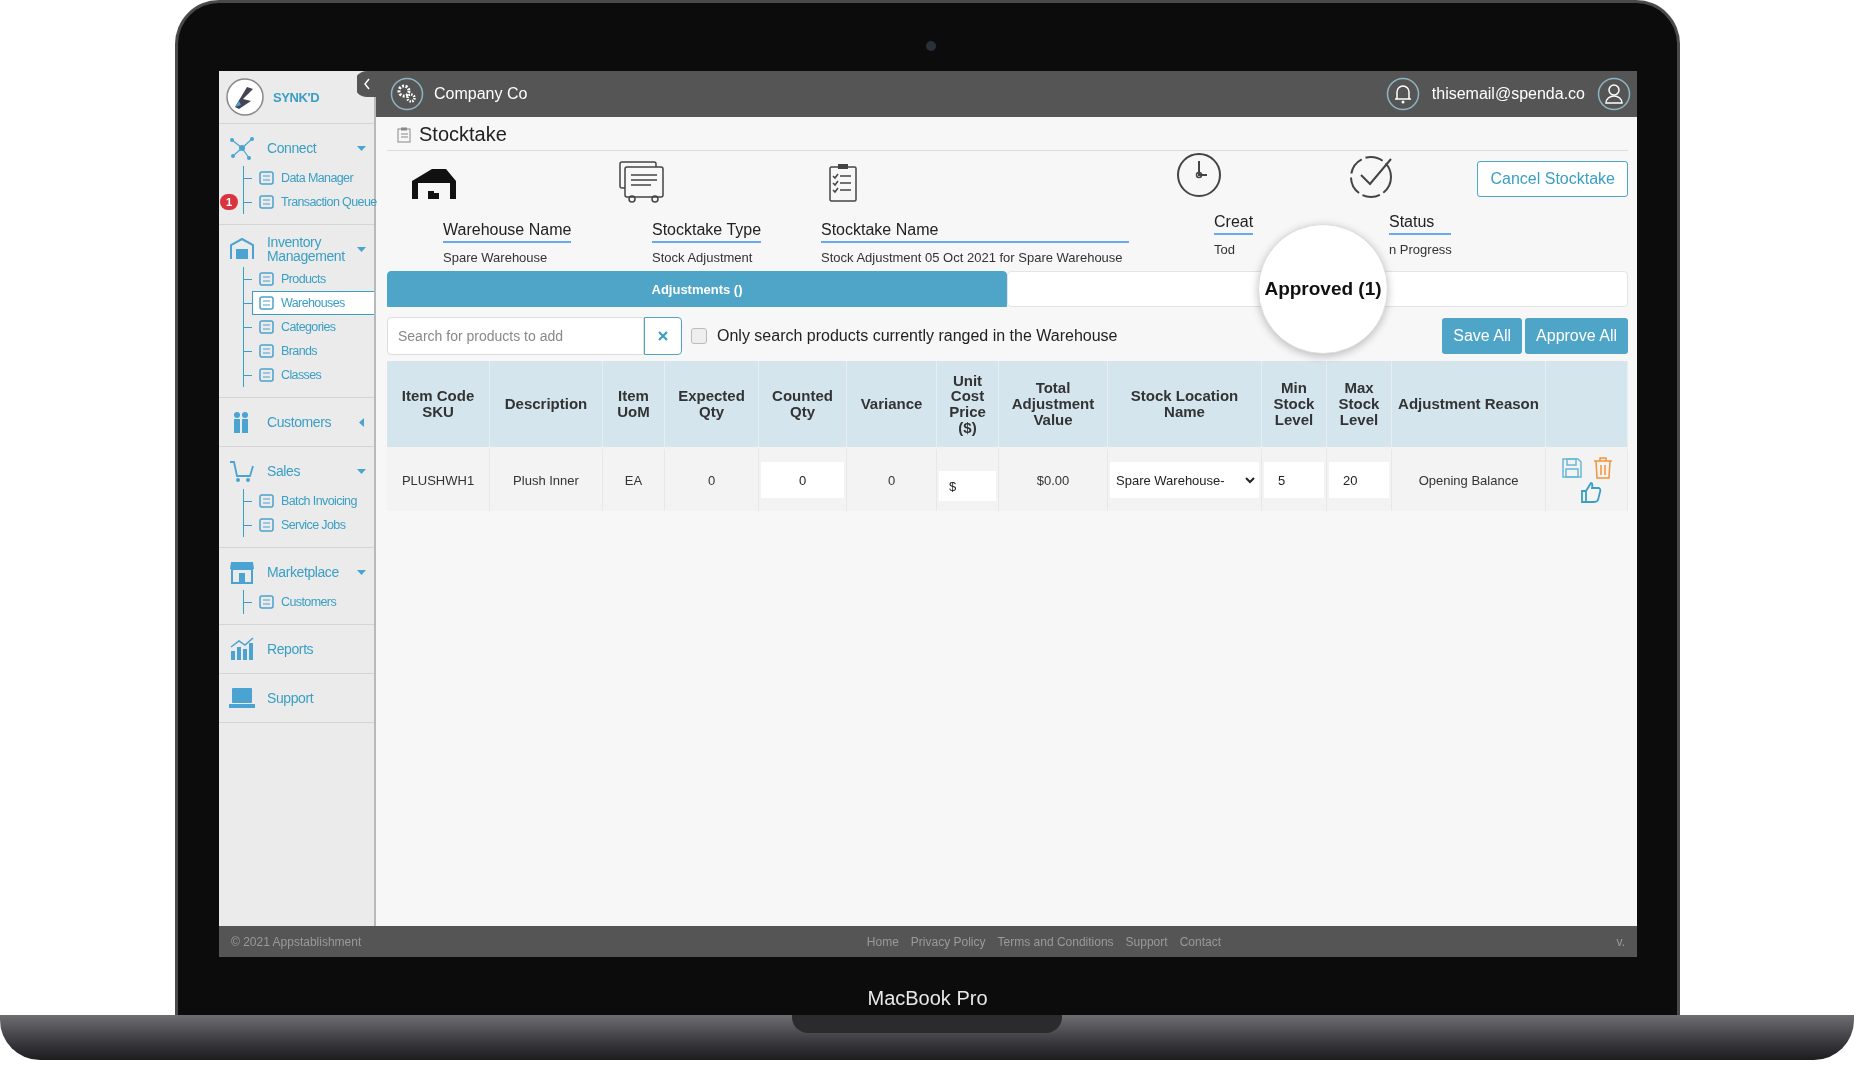 The height and width of the screenshot is (1067, 1854). What do you see at coordinates (546, 404) in the screenshot?
I see `column-header: Description` at bounding box center [546, 404].